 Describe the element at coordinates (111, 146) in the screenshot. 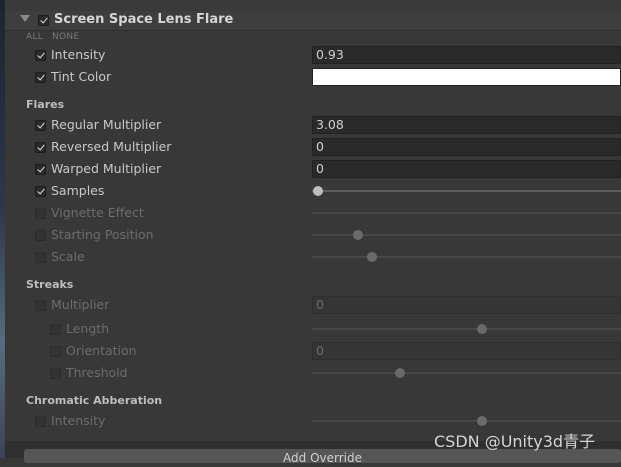

I see `reversed-multiplier-label: Reversed Multiplier` at that location.